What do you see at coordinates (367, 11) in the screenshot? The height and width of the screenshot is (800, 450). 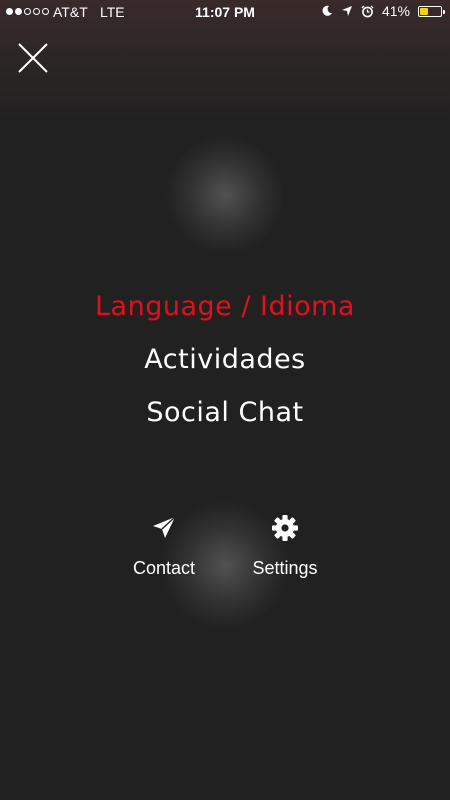 I see `alarm-icon` at bounding box center [367, 11].